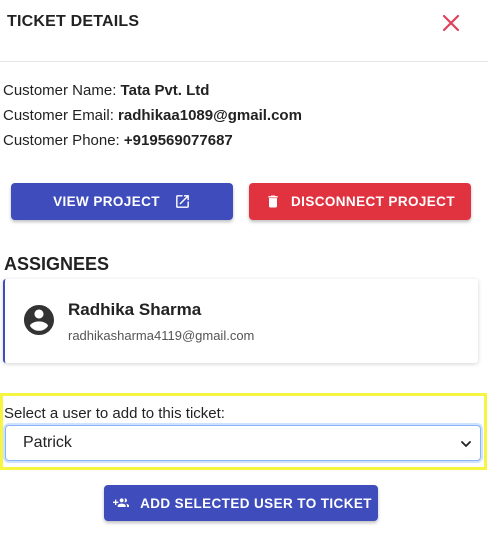 The image size is (488, 539). Describe the element at coordinates (182, 201) in the screenshot. I see `external-link-icon` at that location.